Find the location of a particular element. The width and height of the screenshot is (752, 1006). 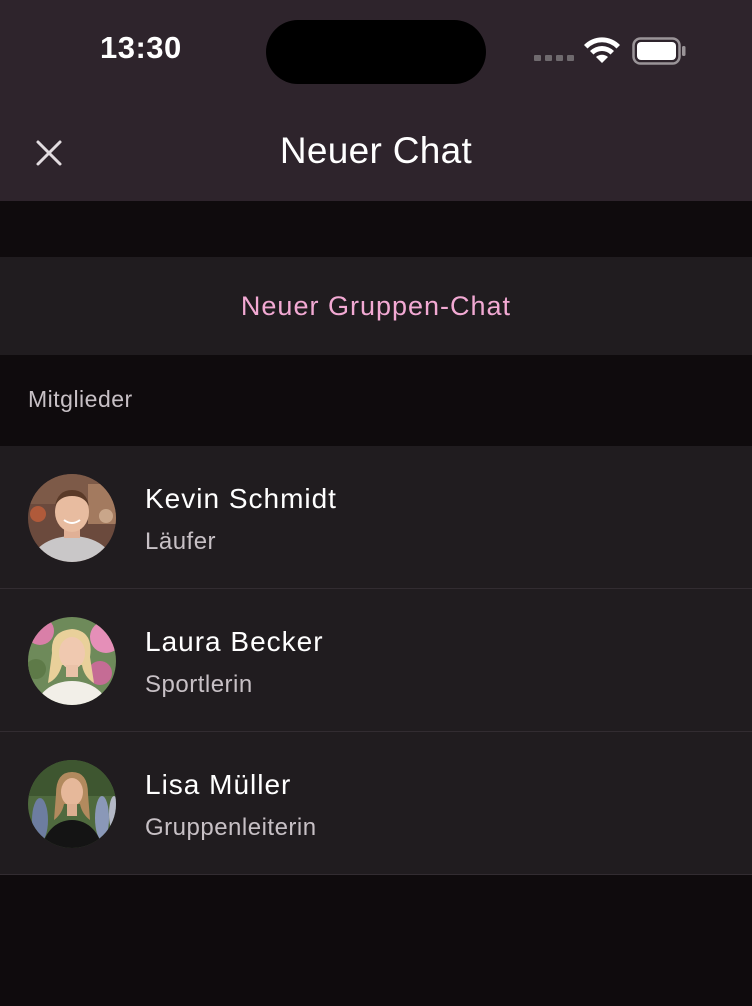

cellular-signal-icon is located at coordinates (554, 58).